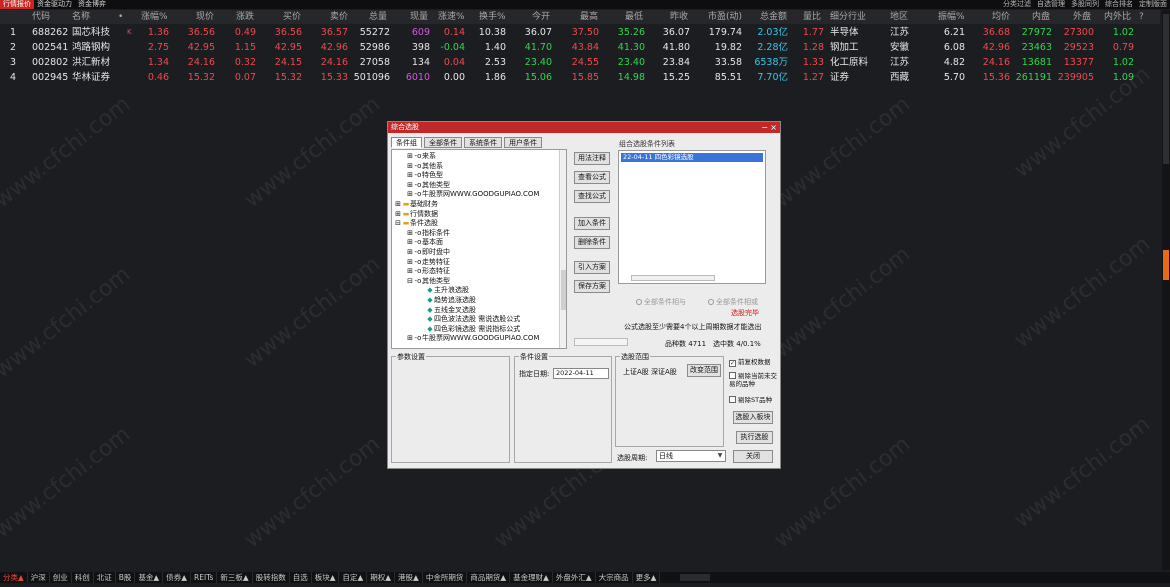 The image size is (1170, 587). Describe the element at coordinates (428, 234) in the screenshot. I see `tree-node: ⊞ -o指标条件` at that location.